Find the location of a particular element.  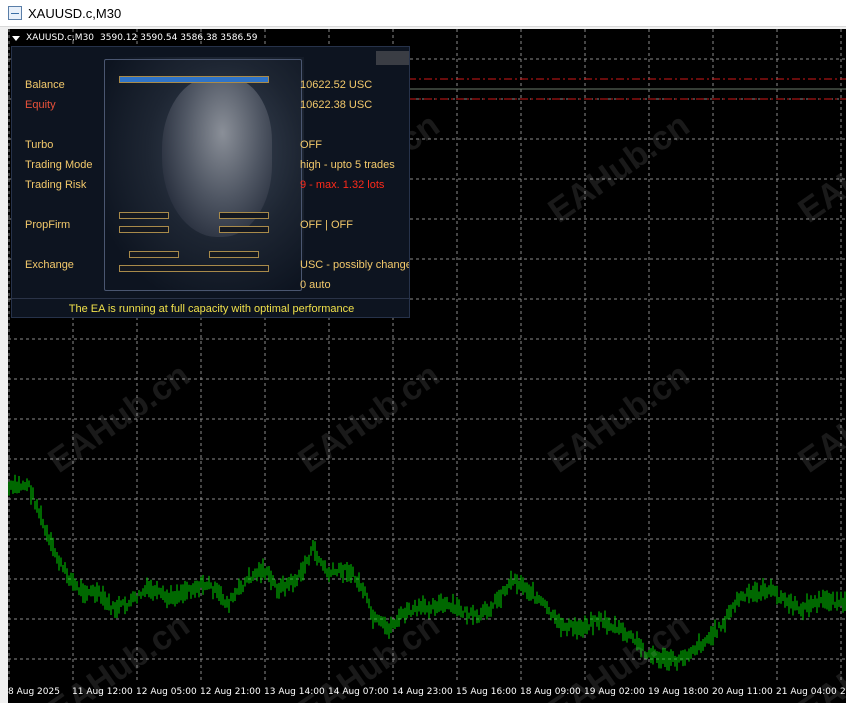

time-axis-tick: 12 Aug 21:00 is located at coordinates (230, 692).